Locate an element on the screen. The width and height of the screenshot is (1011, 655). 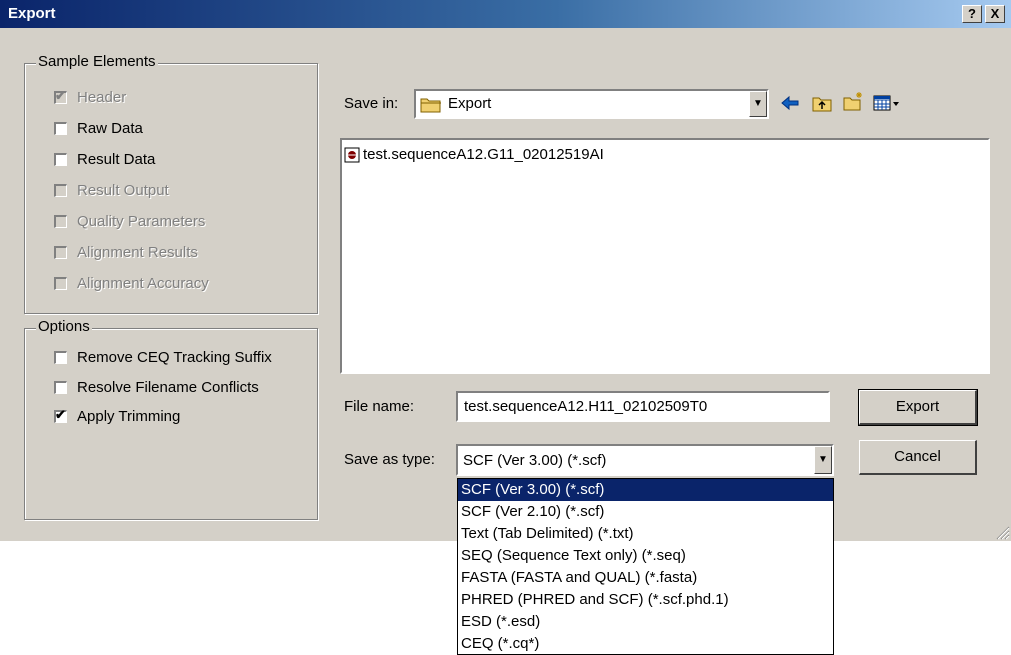
export-button: Export is located at coordinates (918, 407).